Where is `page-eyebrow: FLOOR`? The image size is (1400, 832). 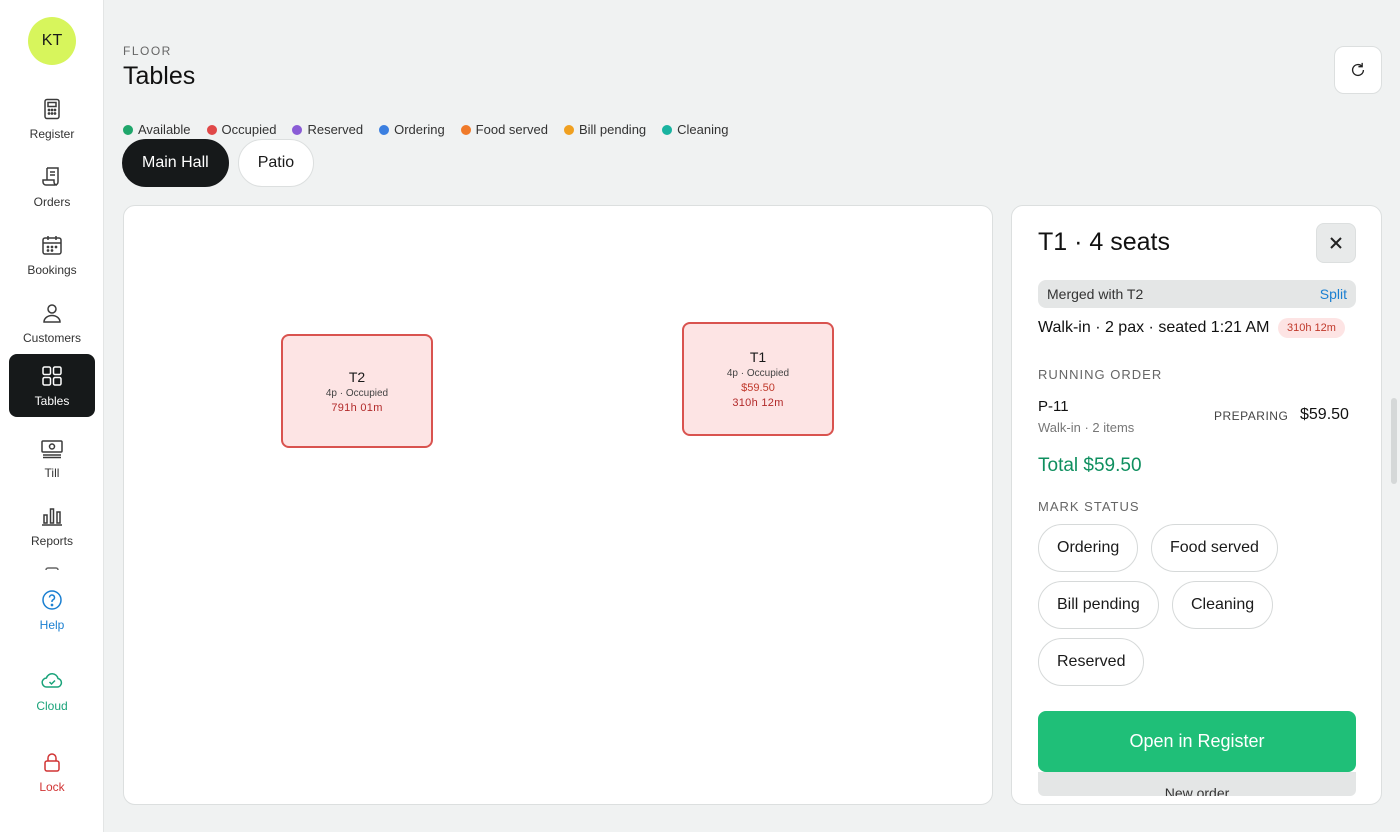
page-eyebrow: FLOOR is located at coordinates (147, 51).